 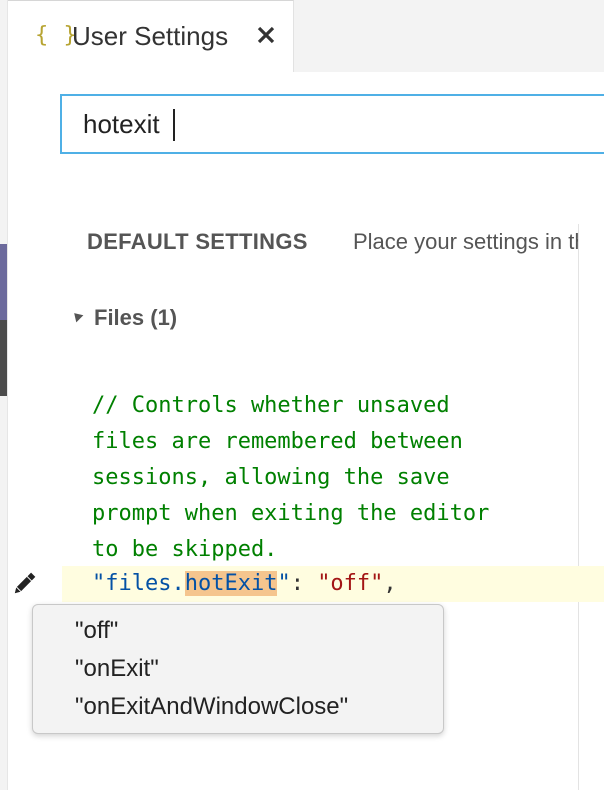 I want to click on tab-bar: { } User Settings, so click(x=306, y=36).